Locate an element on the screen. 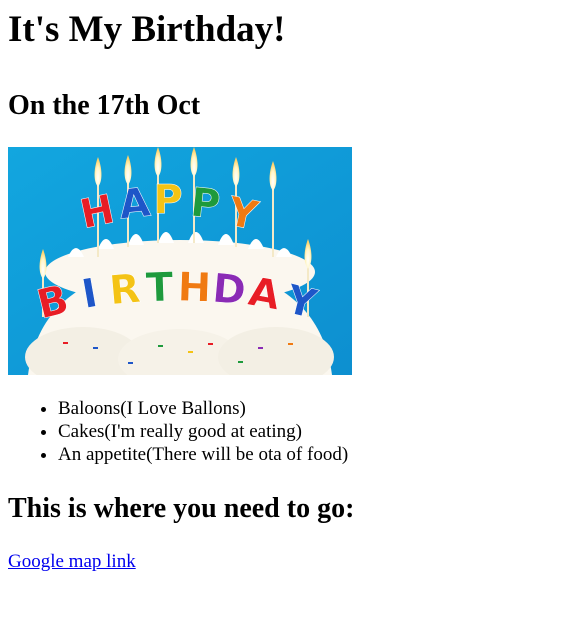 This screenshot has height=624, width=573. list-item: Baloons(I Love Ballons) is located at coordinates (311, 408).